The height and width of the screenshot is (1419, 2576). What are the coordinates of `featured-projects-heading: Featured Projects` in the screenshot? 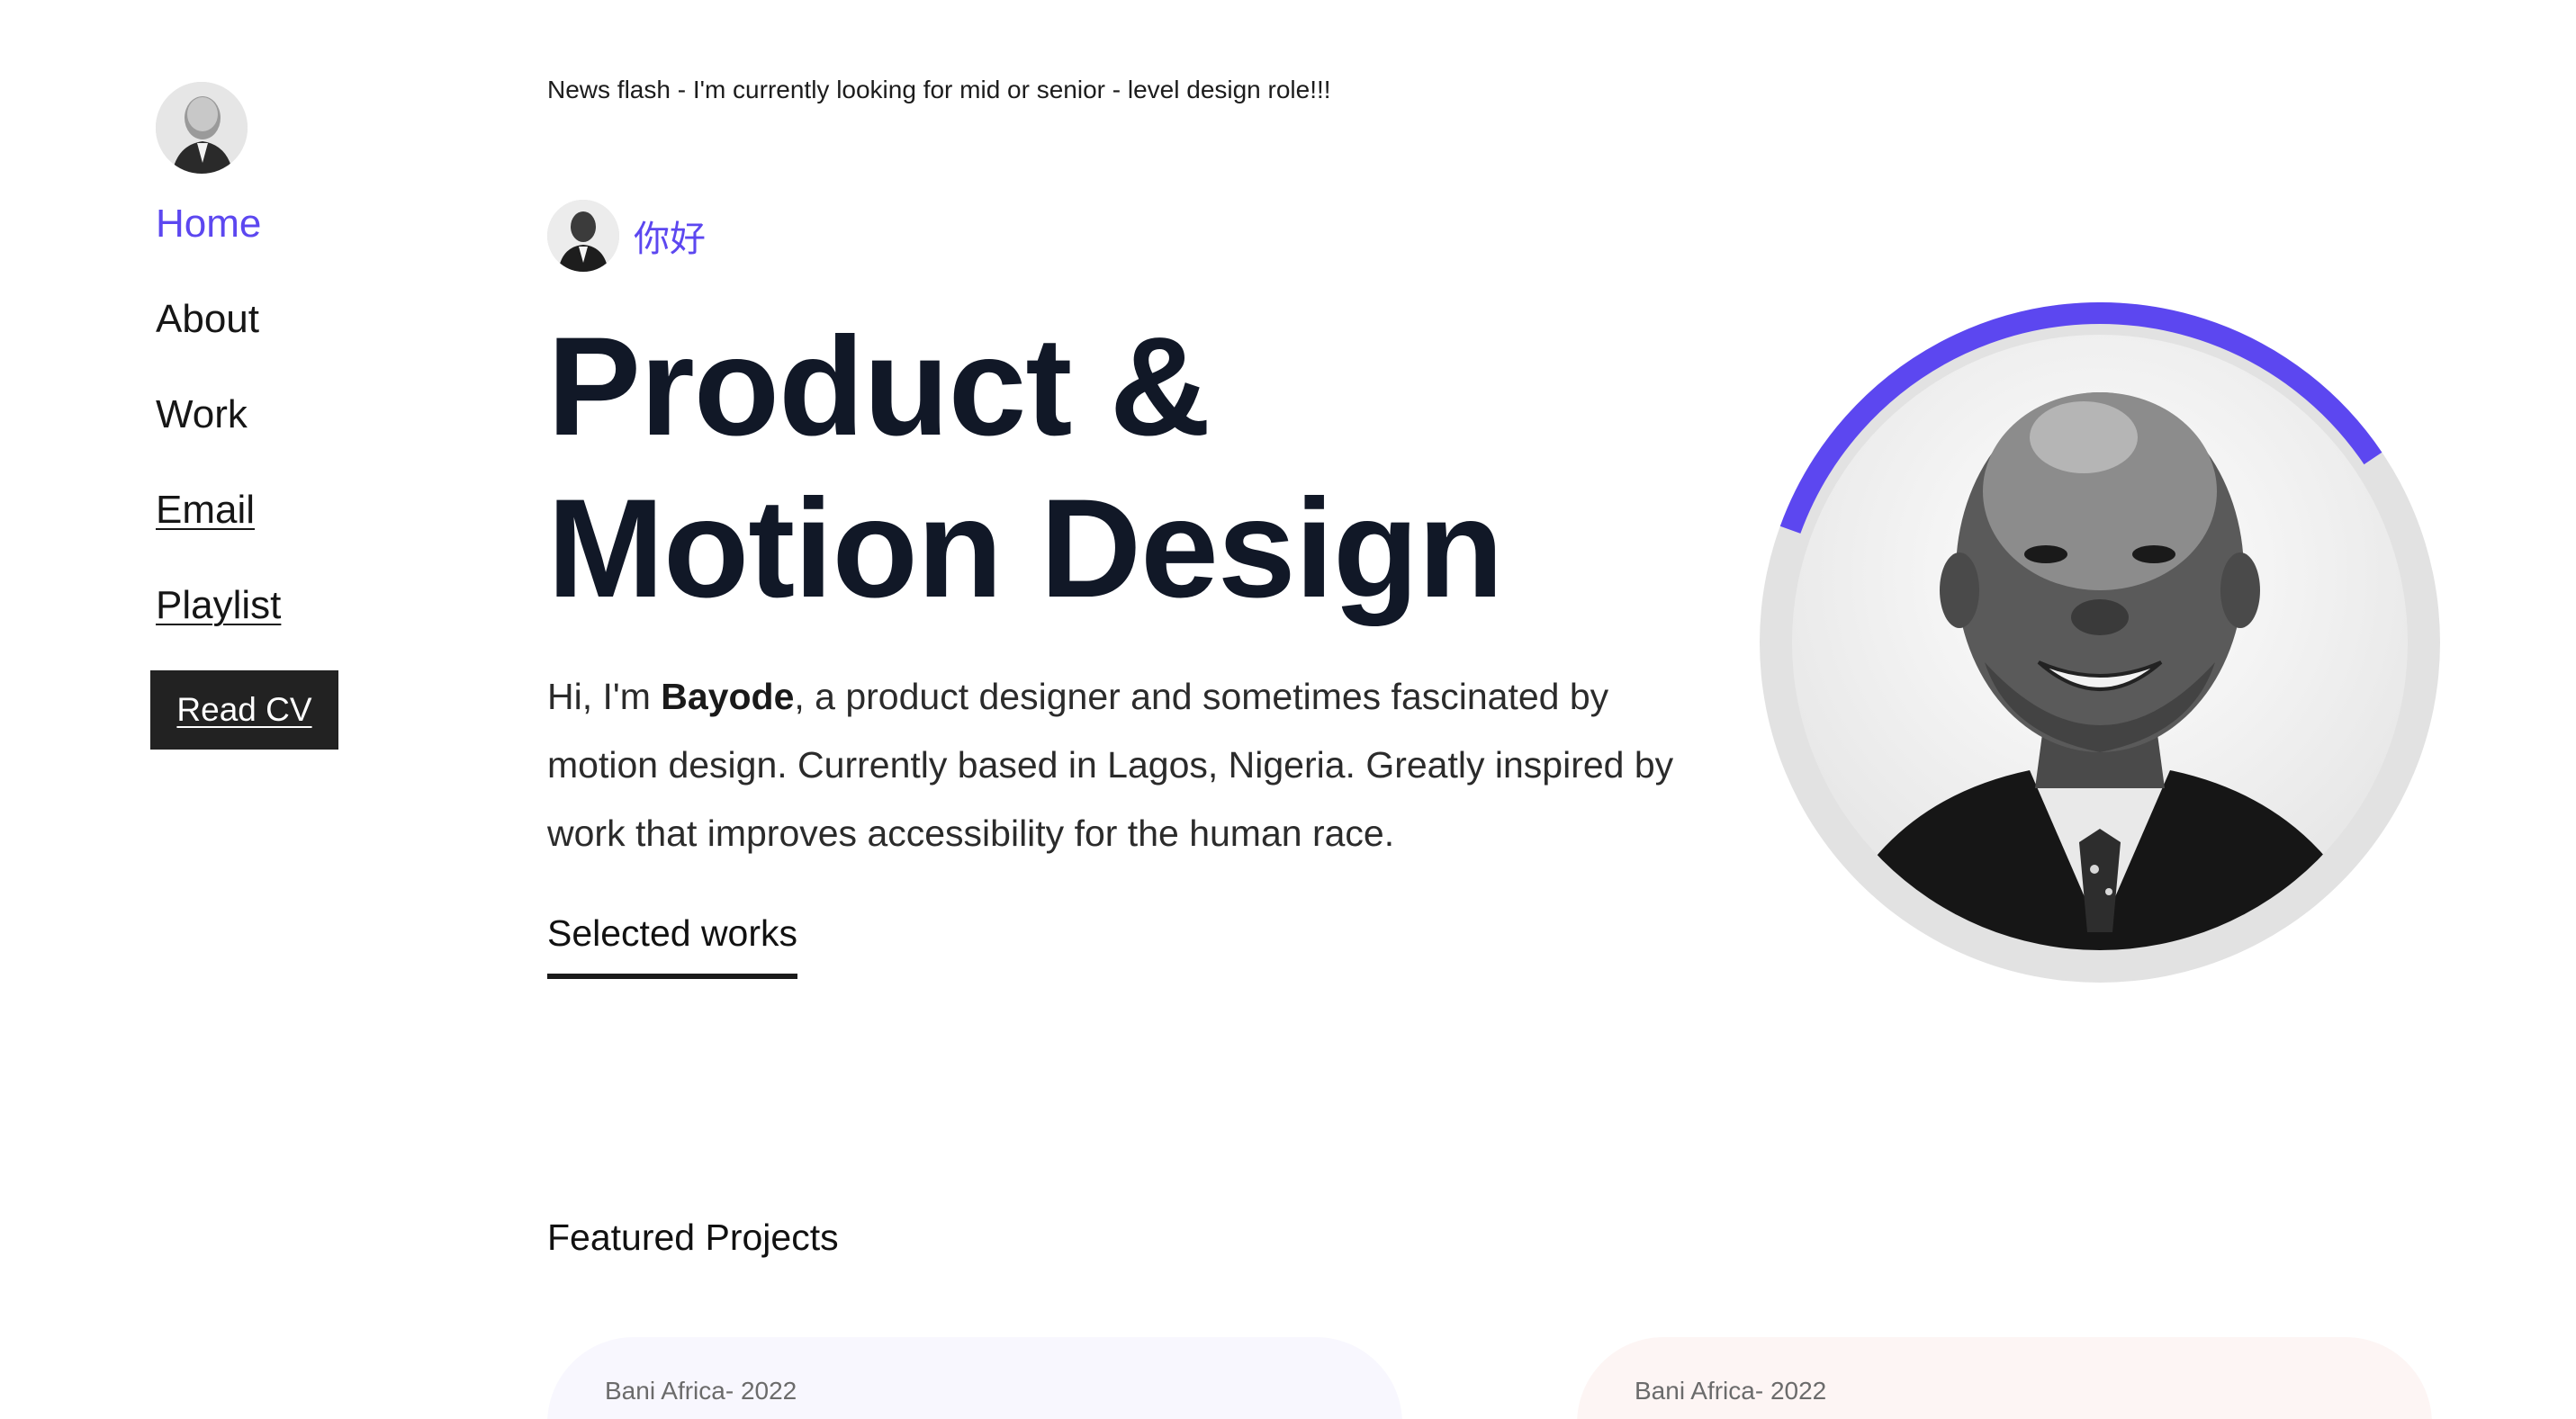 It's located at (693, 1237).